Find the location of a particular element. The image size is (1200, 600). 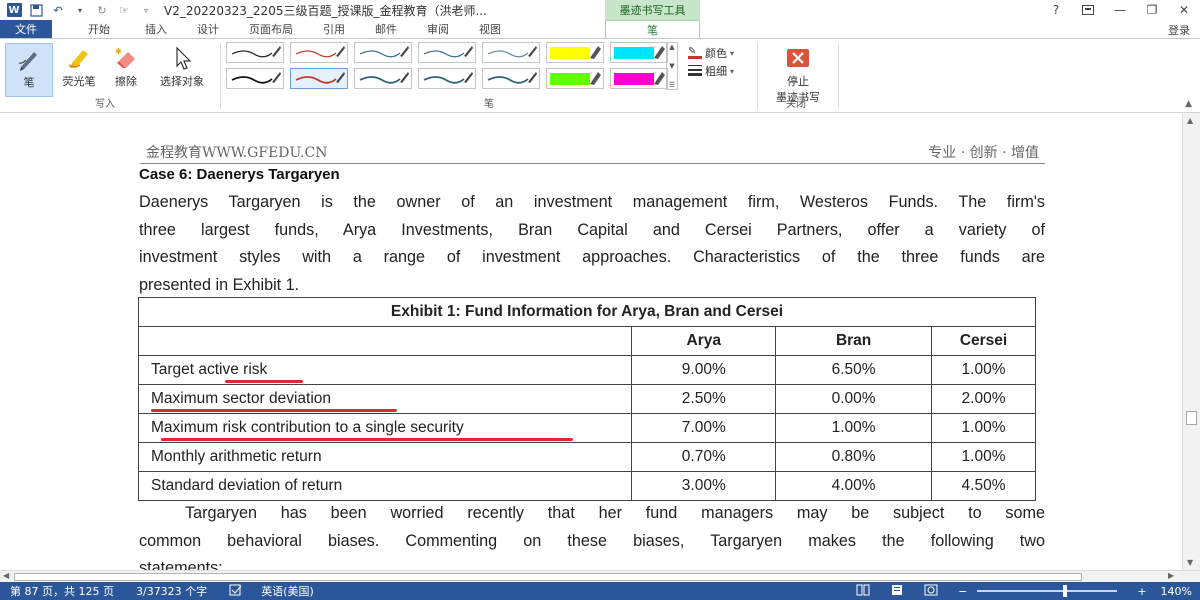

undo-dropdown-icon: ▾ is located at coordinates (80, 10).